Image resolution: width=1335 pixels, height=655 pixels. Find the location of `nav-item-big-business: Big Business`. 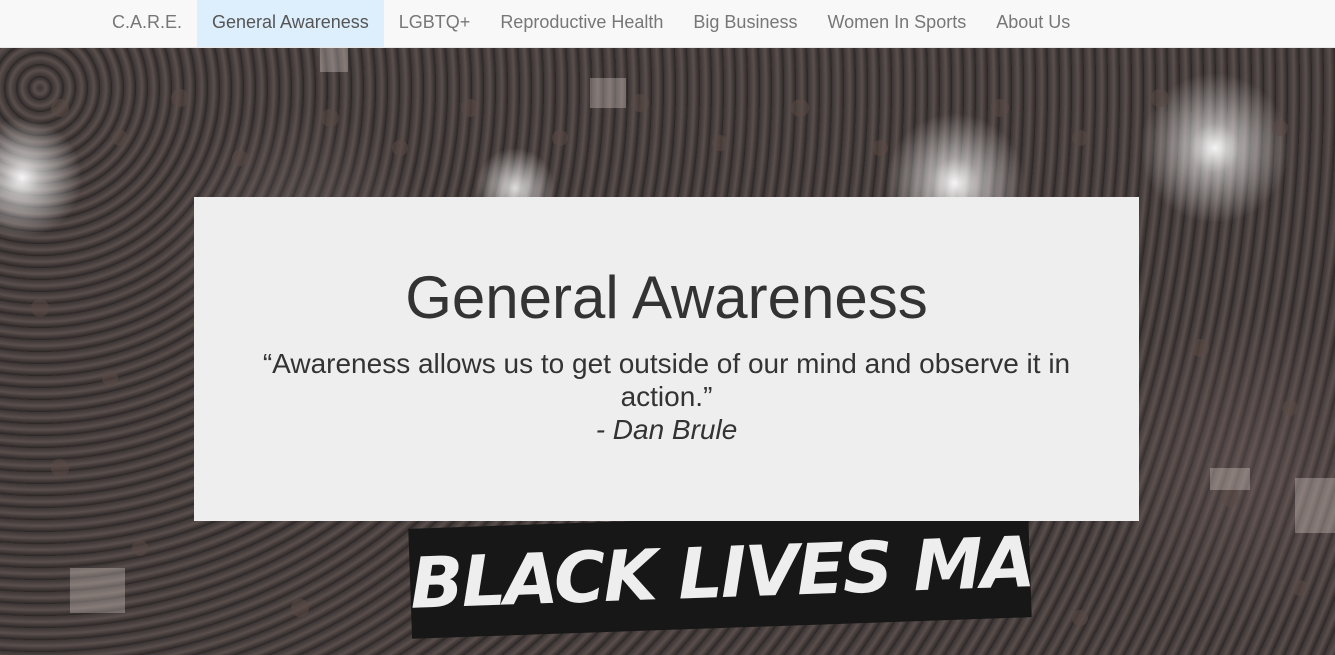

nav-item-big-business: Big Business is located at coordinates (745, 23).